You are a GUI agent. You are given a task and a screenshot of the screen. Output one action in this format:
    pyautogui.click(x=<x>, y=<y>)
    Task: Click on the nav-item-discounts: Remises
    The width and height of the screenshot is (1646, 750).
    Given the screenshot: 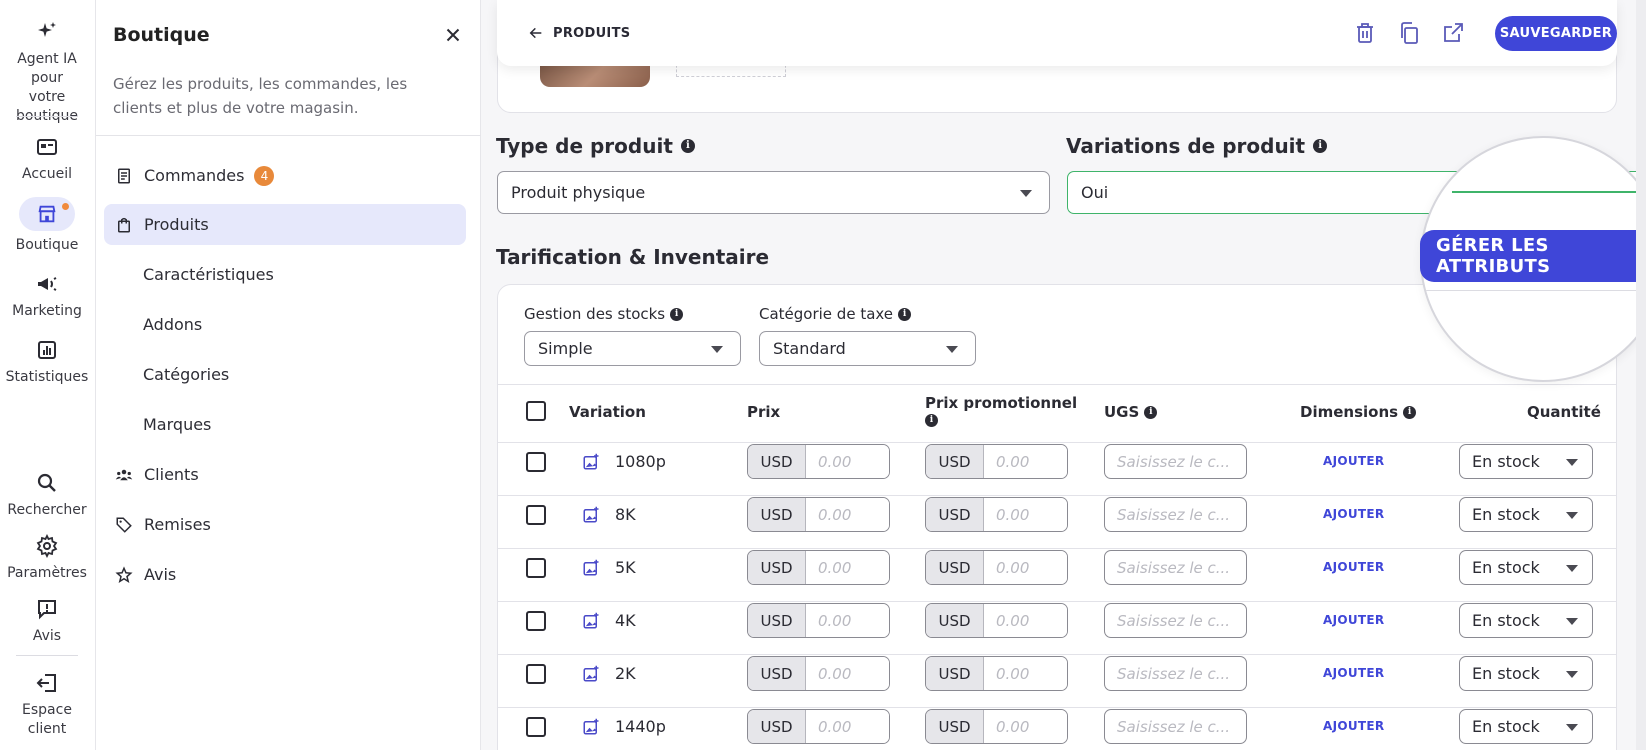 What is the action you would take?
    pyautogui.click(x=285, y=524)
    